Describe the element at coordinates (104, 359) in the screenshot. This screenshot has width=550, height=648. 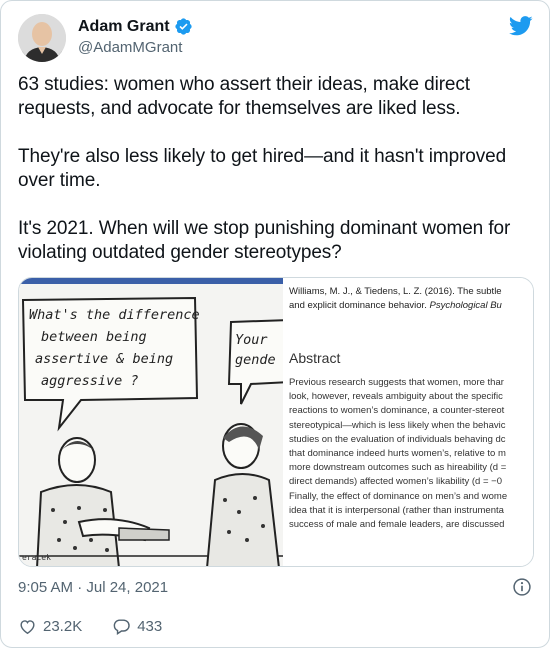
I see `cartoon-bubble-line: assertive & being` at that location.